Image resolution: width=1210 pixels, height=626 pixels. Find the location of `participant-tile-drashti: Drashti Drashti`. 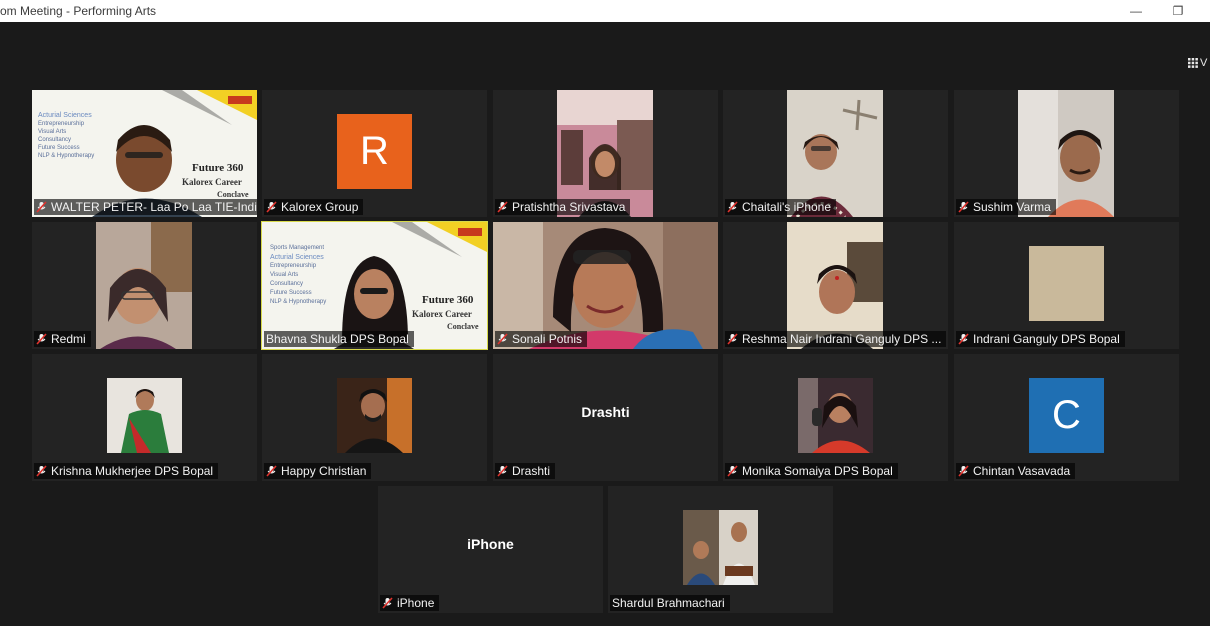

participant-tile-drashti: Drashti Drashti is located at coordinates (605, 417).